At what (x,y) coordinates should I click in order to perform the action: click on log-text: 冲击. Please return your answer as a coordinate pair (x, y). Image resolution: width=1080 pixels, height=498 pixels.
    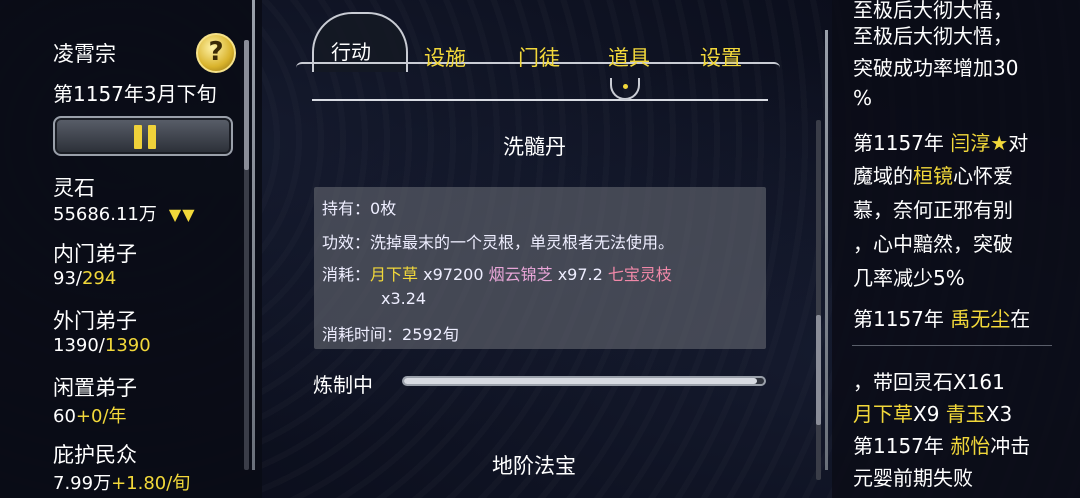
    Looking at the image, I should click on (1010, 446).